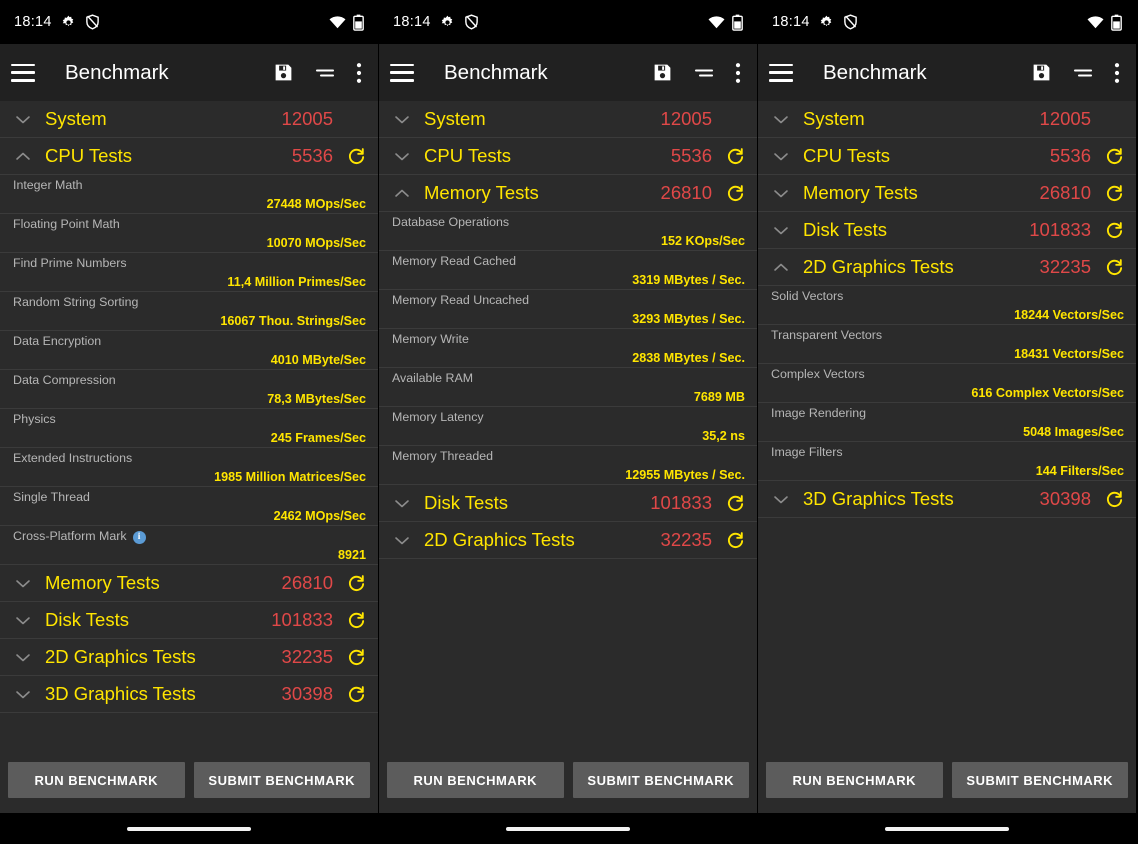  I want to click on detail-value: 27448 MOps/Sec, so click(316, 204).